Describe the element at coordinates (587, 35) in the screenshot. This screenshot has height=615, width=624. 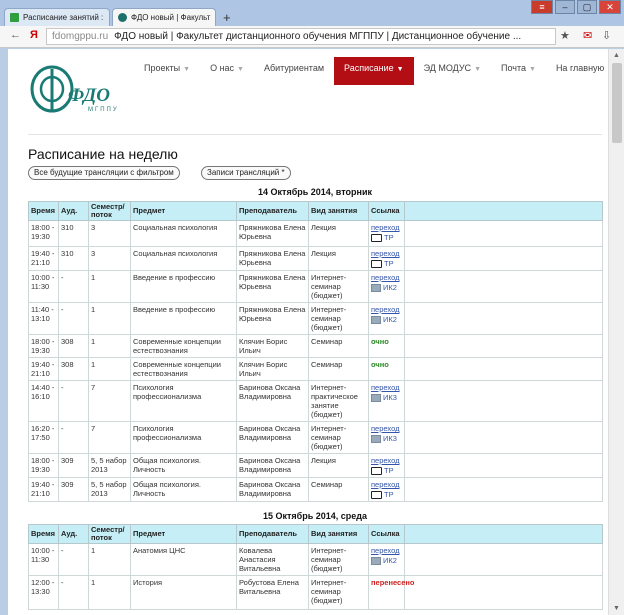
I see `mail-icon: ✉` at that location.